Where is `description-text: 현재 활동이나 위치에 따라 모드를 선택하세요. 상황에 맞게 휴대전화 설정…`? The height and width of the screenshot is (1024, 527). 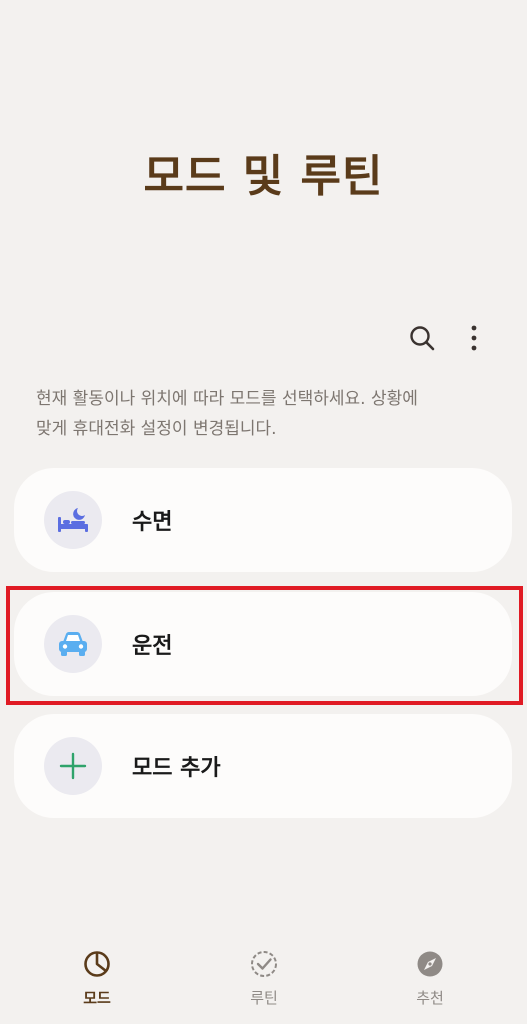 description-text: 현재 활동이나 위치에 따라 모드를 선택하세요. 상황에 맞게 휴대전화 설정… is located at coordinates (266, 414).